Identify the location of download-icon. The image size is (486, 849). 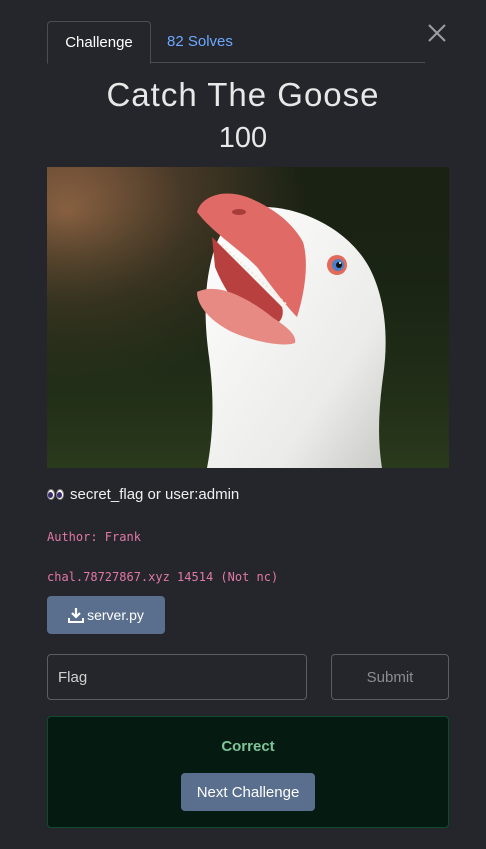
(76, 615).